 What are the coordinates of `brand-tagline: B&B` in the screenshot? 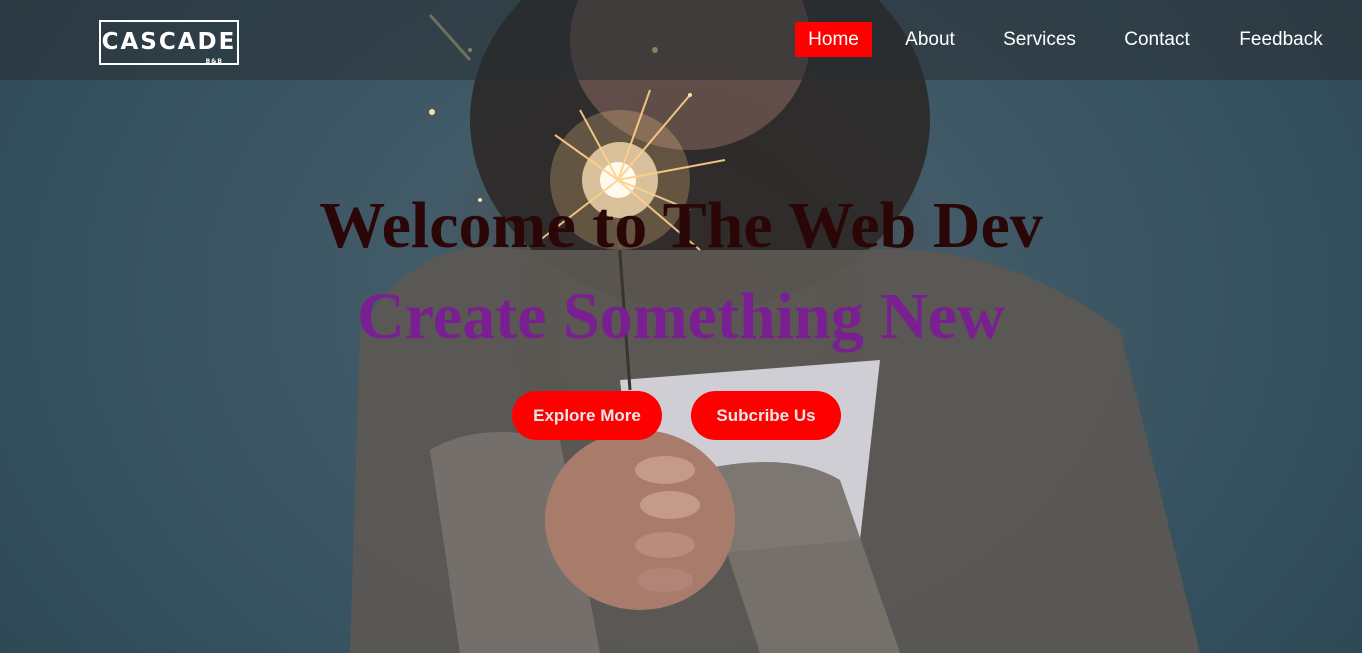 It's located at (214, 61).